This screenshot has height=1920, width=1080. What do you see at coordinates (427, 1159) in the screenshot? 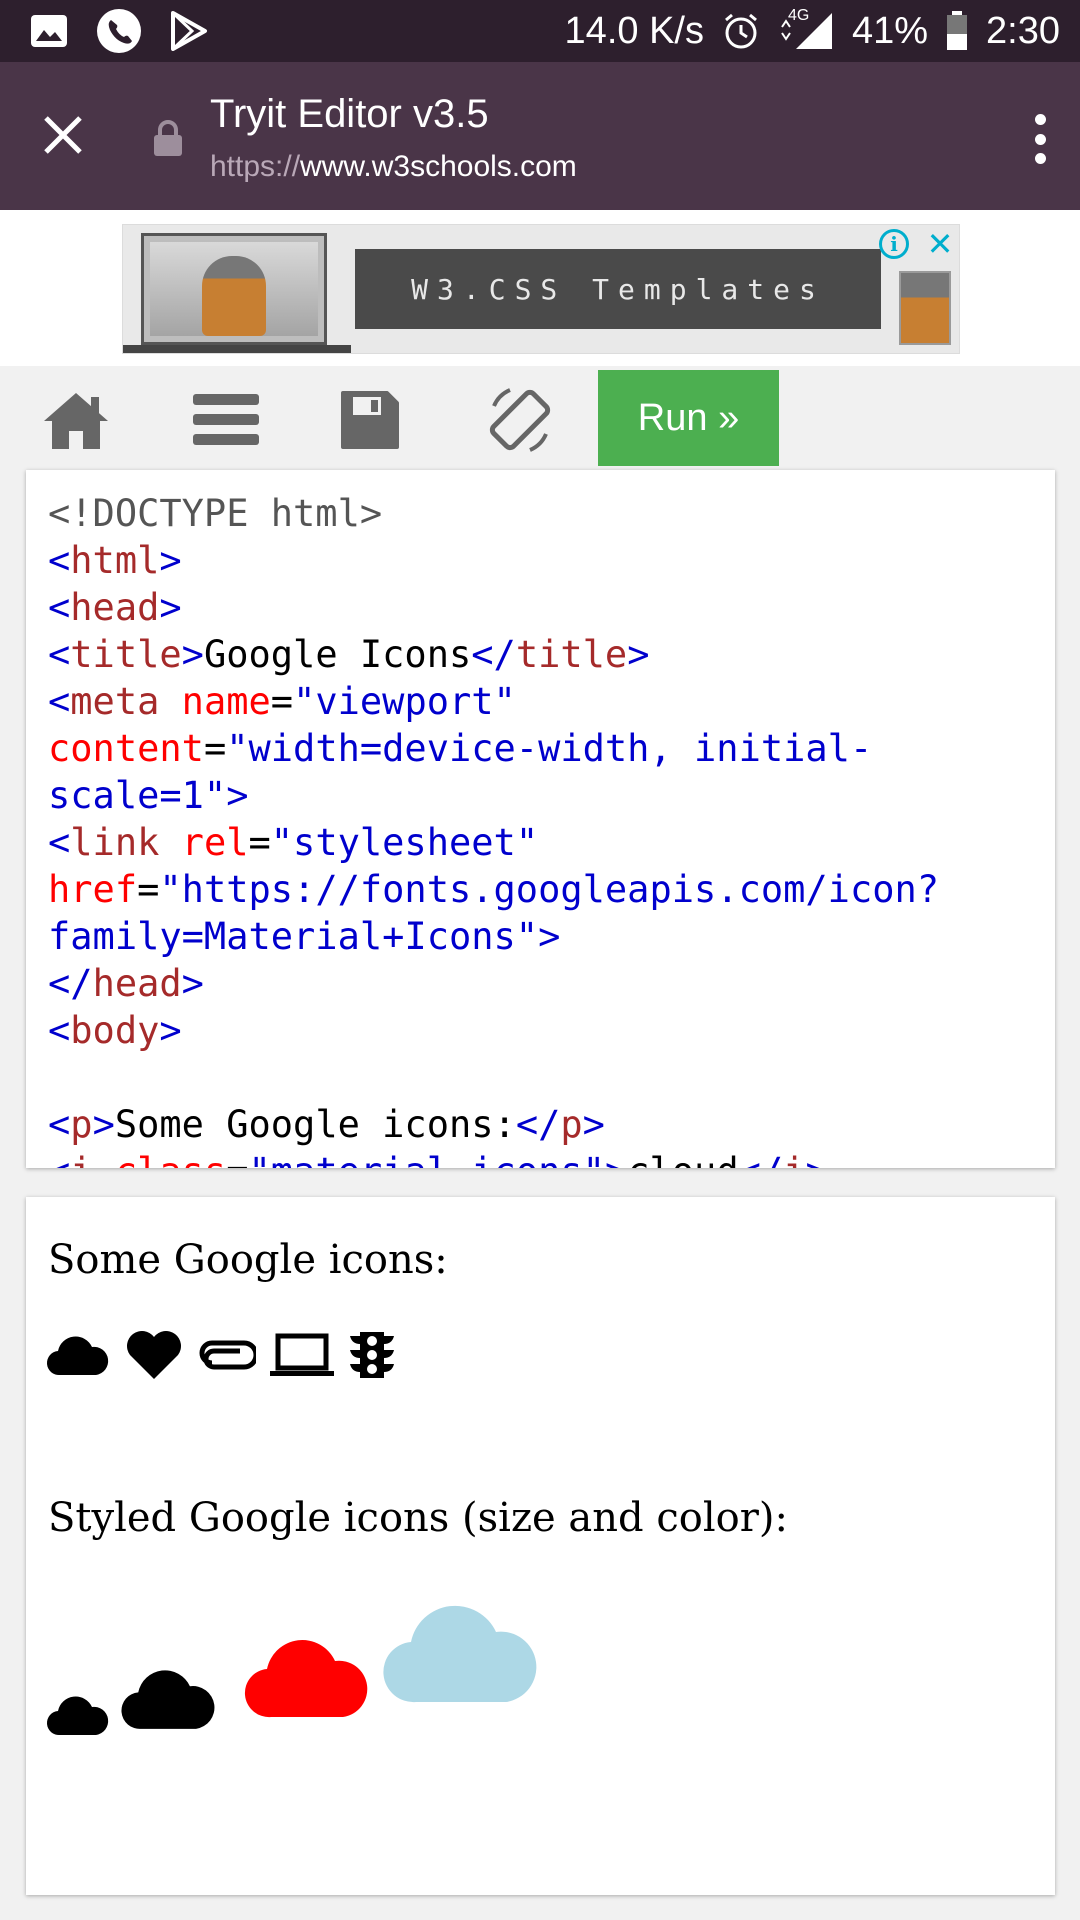
I see `code-token: "material-icons"` at bounding box center [427, 1159].